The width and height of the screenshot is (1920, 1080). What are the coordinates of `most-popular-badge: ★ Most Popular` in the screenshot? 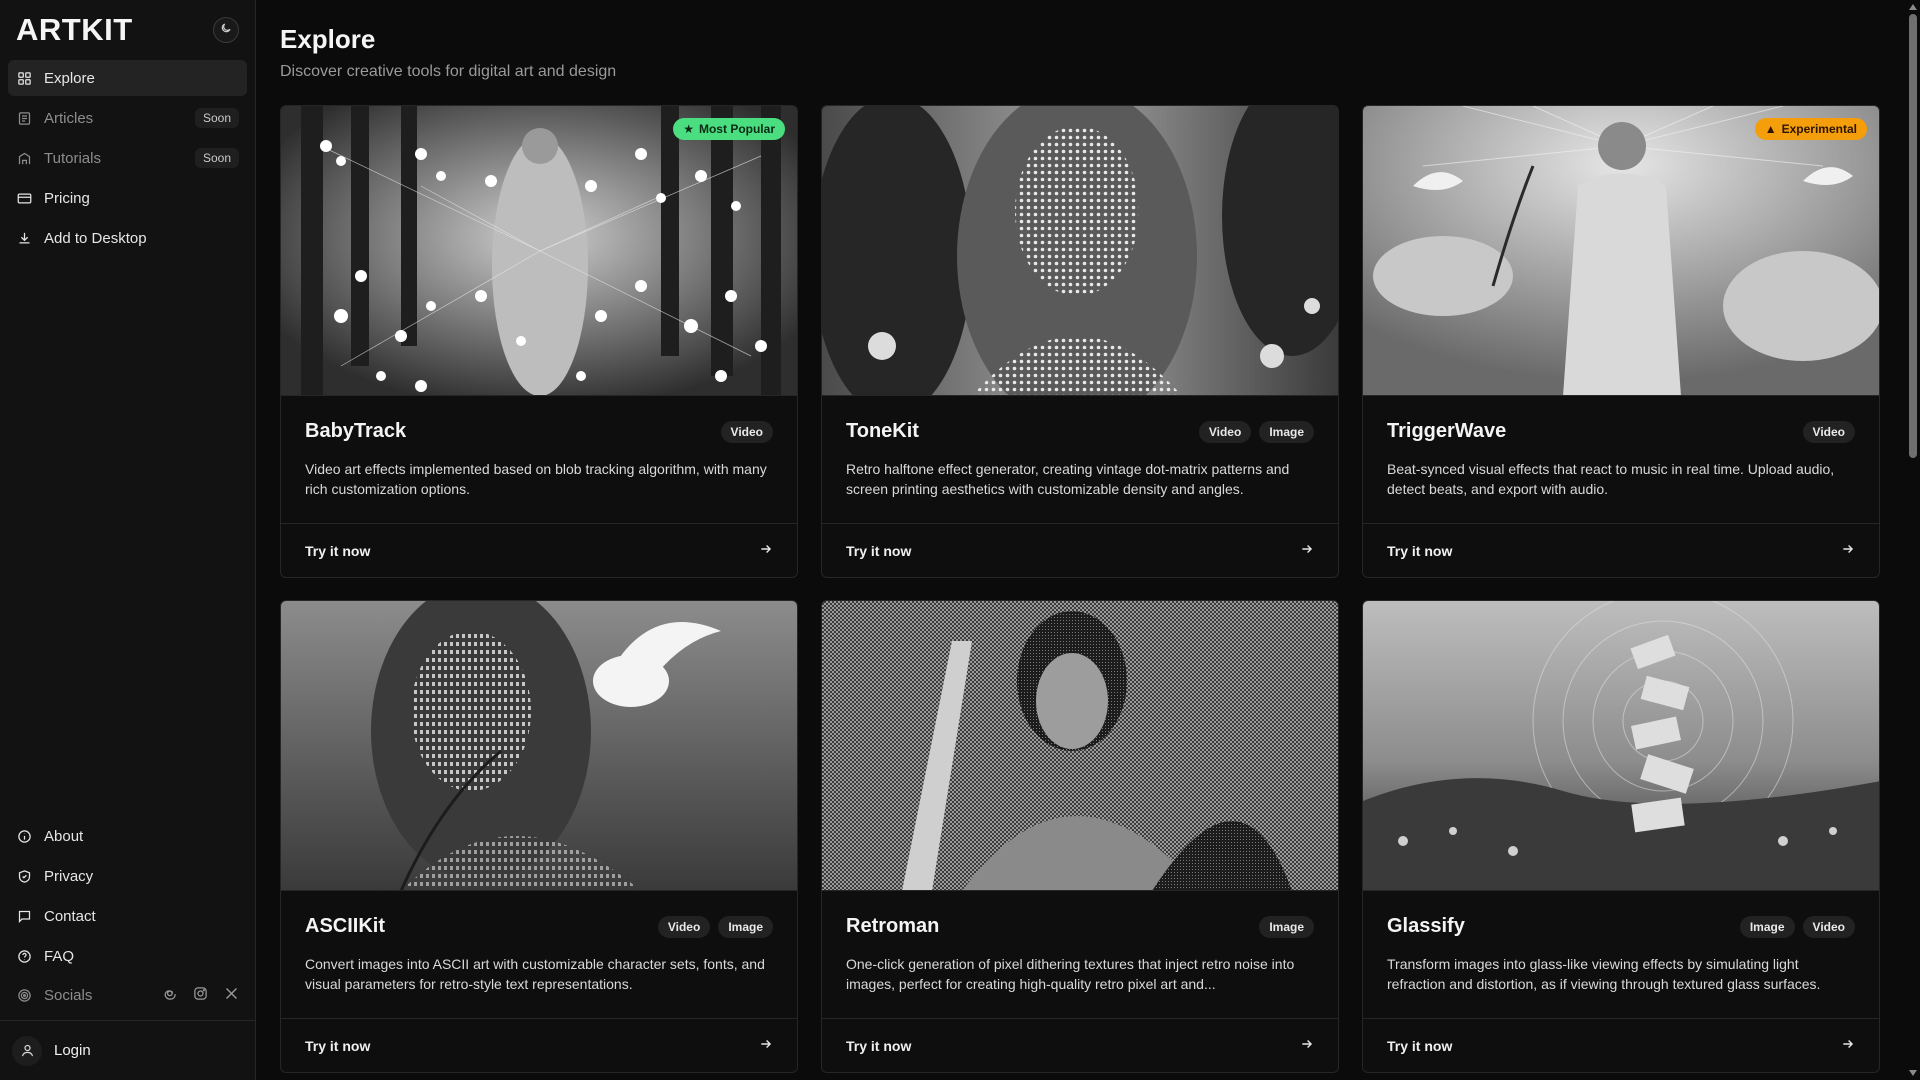 It's located at (729, 129).